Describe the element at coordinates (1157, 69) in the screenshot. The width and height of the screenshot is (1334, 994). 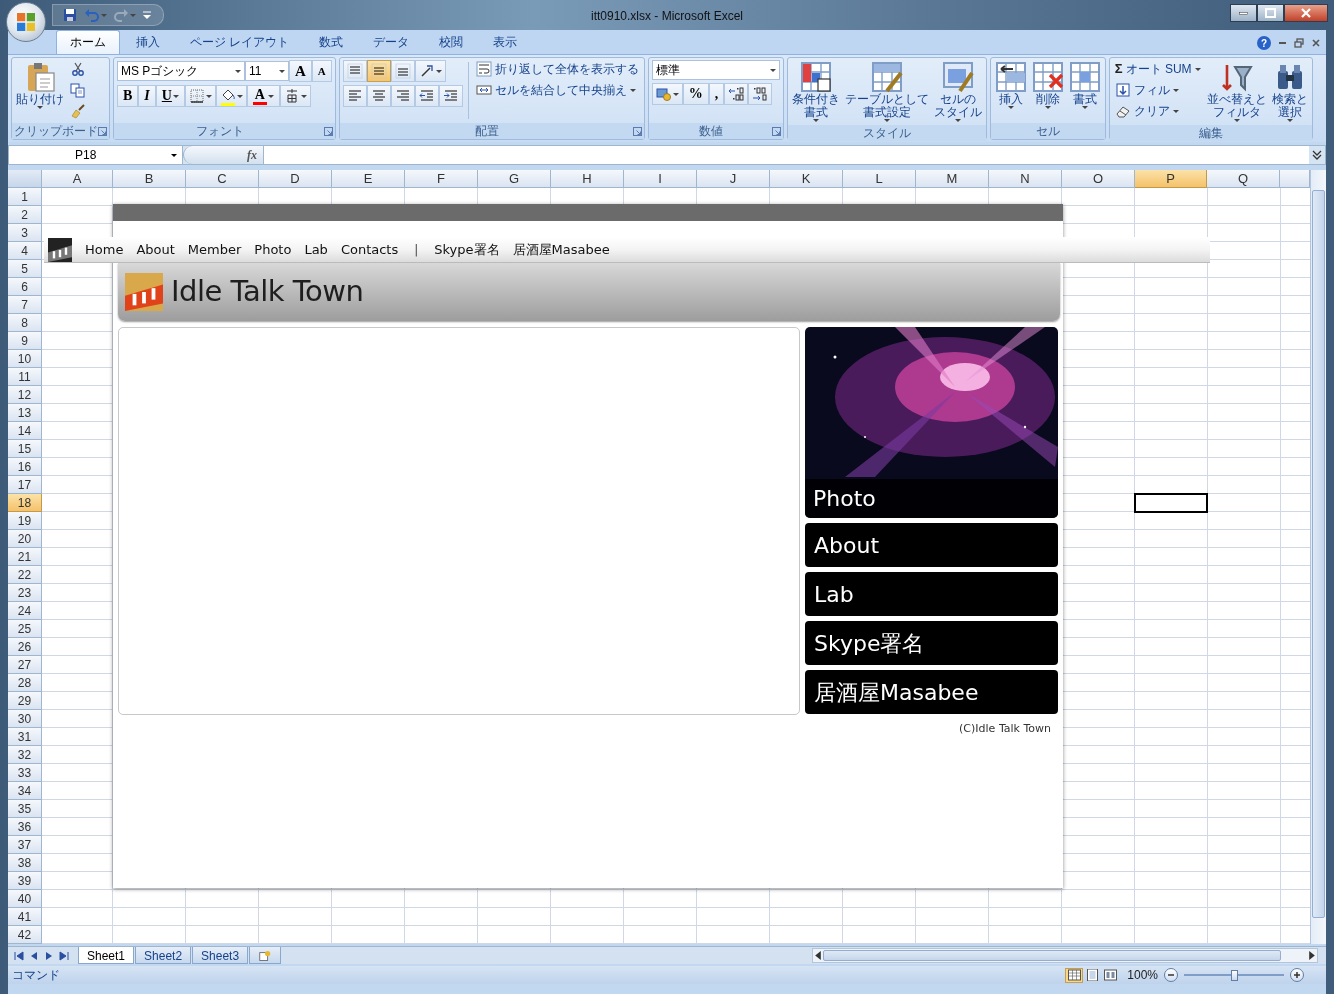
I see `ribbon-button: Σ オート SUM` at that location.